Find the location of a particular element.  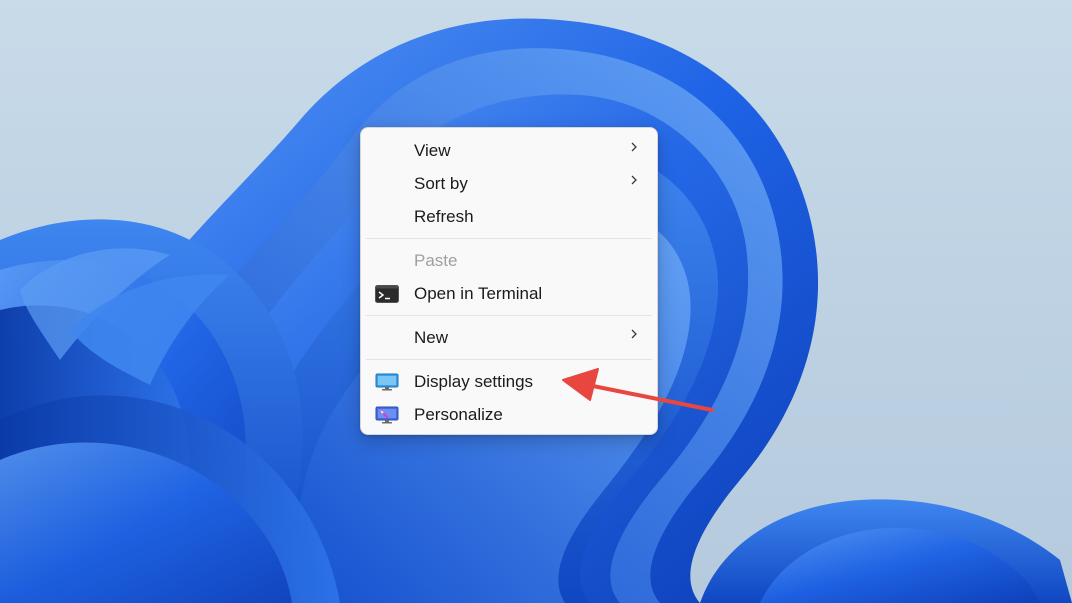

display-settings-icon is located at coordinates (387, 382).